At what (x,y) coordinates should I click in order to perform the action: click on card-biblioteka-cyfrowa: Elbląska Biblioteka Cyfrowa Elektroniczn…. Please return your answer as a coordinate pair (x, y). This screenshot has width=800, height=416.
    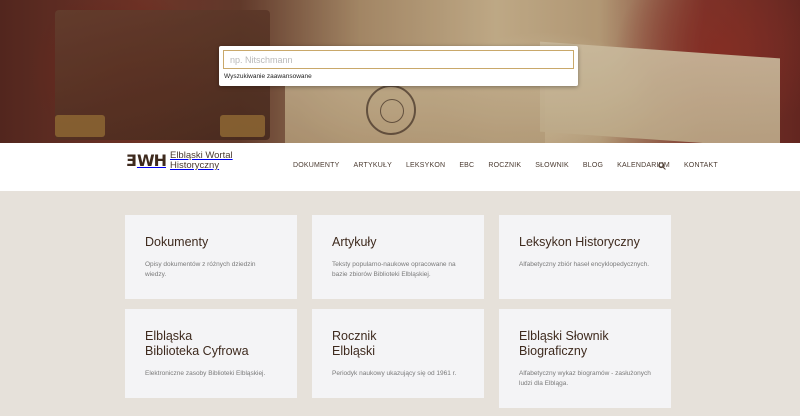
    Looking at the image, I should click on (211, 353).